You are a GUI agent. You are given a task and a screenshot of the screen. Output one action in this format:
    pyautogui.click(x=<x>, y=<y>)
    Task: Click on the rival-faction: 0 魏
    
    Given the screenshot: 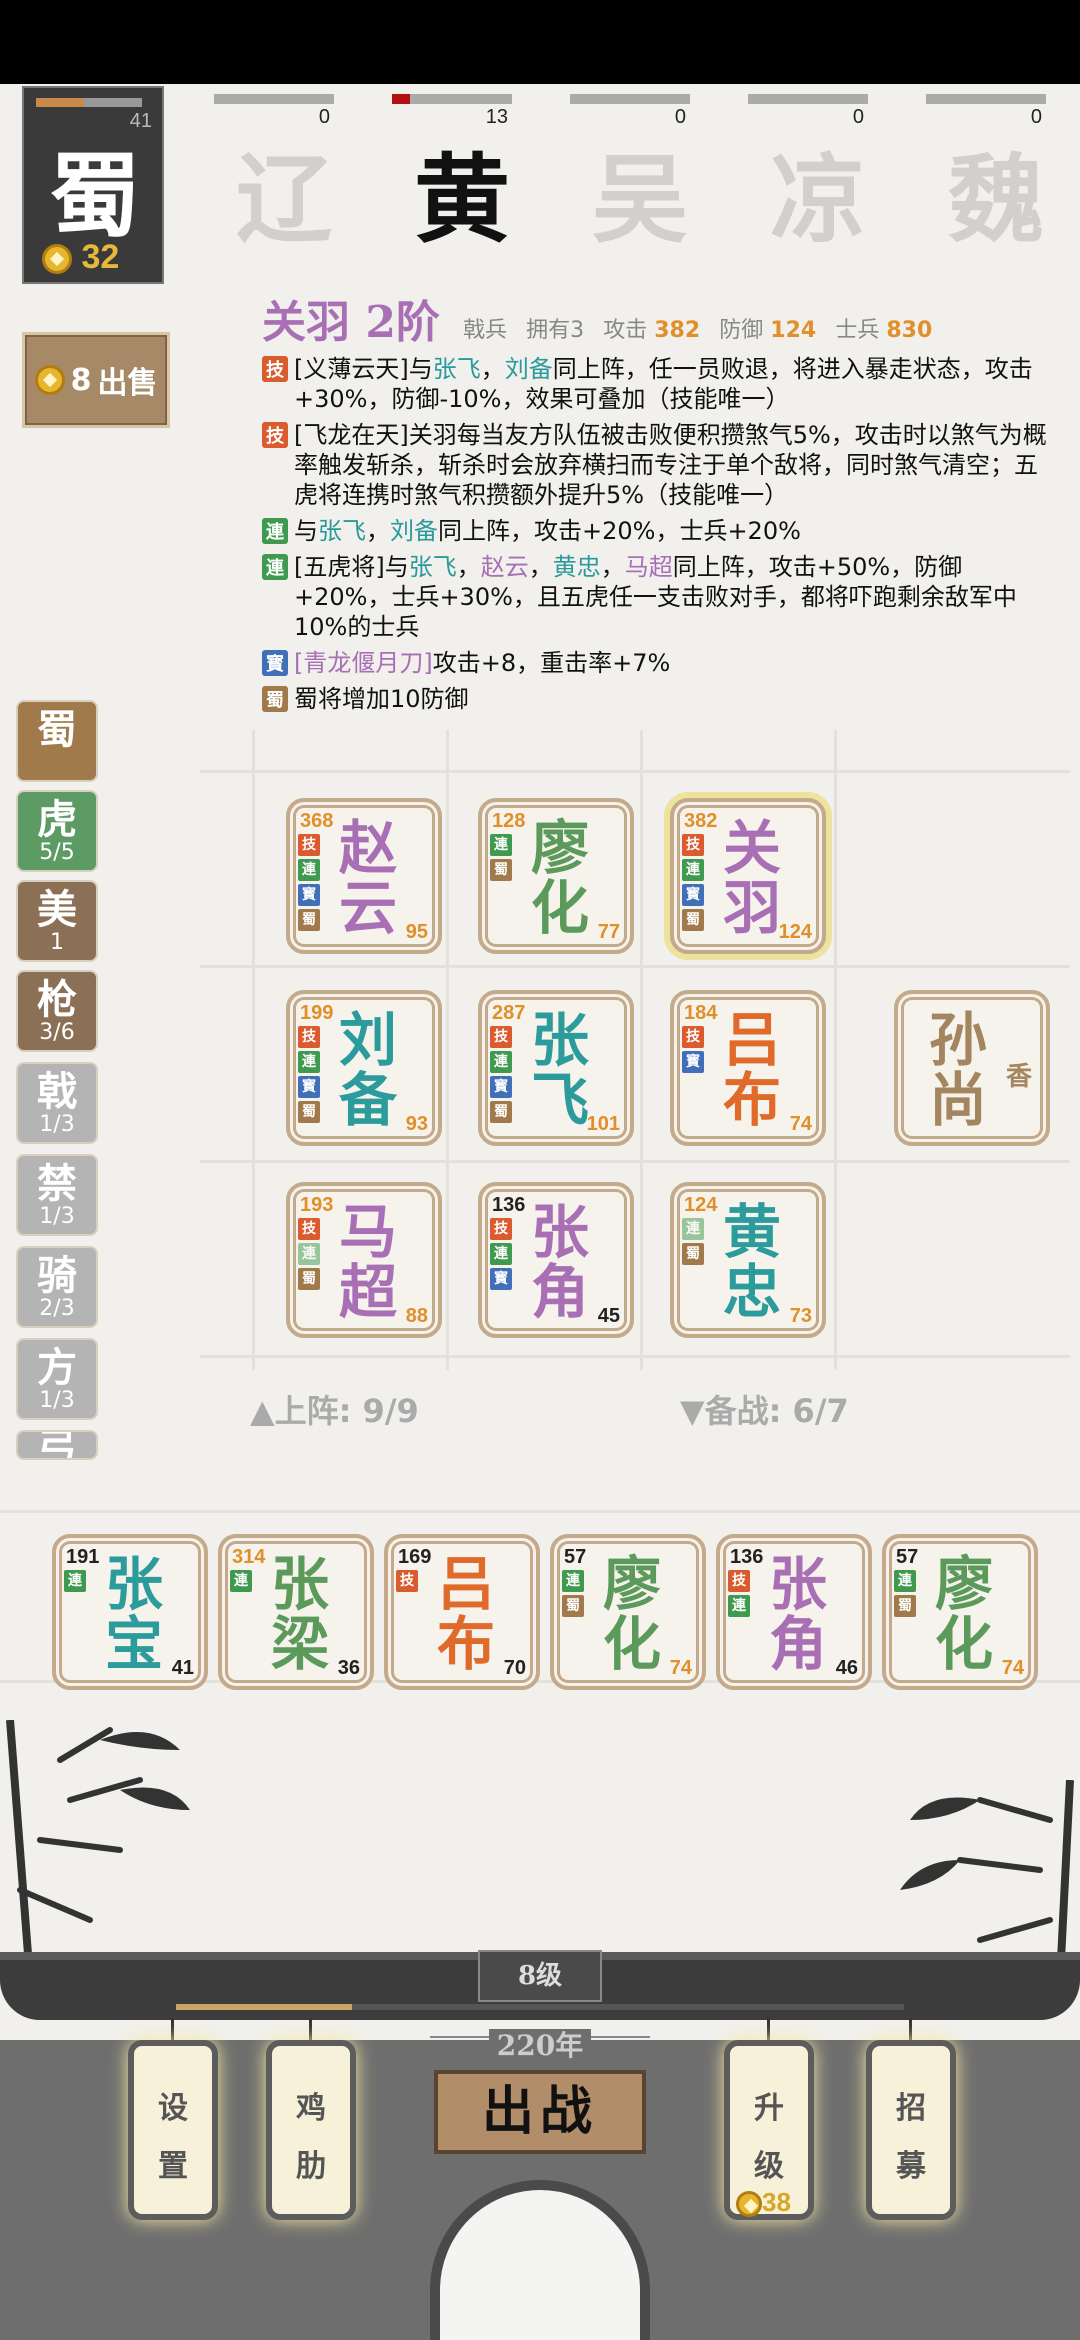 What is the action you would take?
    pyautogui.click(x=986, y=175)
    